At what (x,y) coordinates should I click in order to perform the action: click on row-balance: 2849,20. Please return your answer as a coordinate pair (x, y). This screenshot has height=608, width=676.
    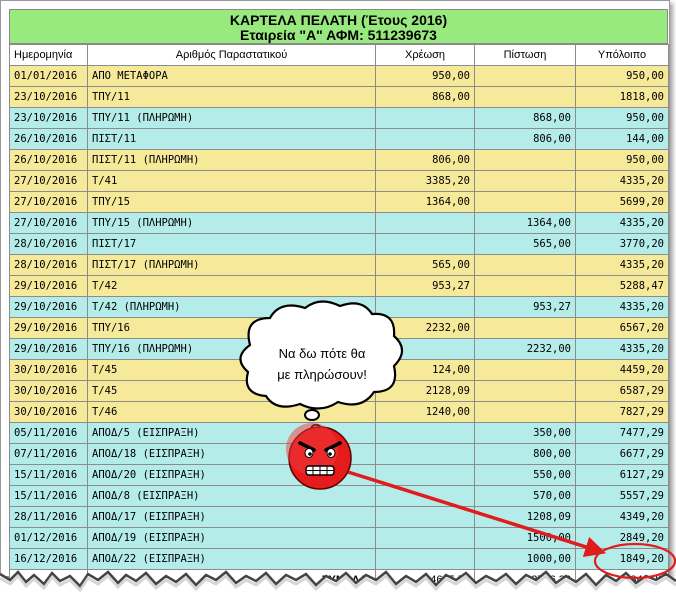
    Looking at the image, I should click on (622, 538).